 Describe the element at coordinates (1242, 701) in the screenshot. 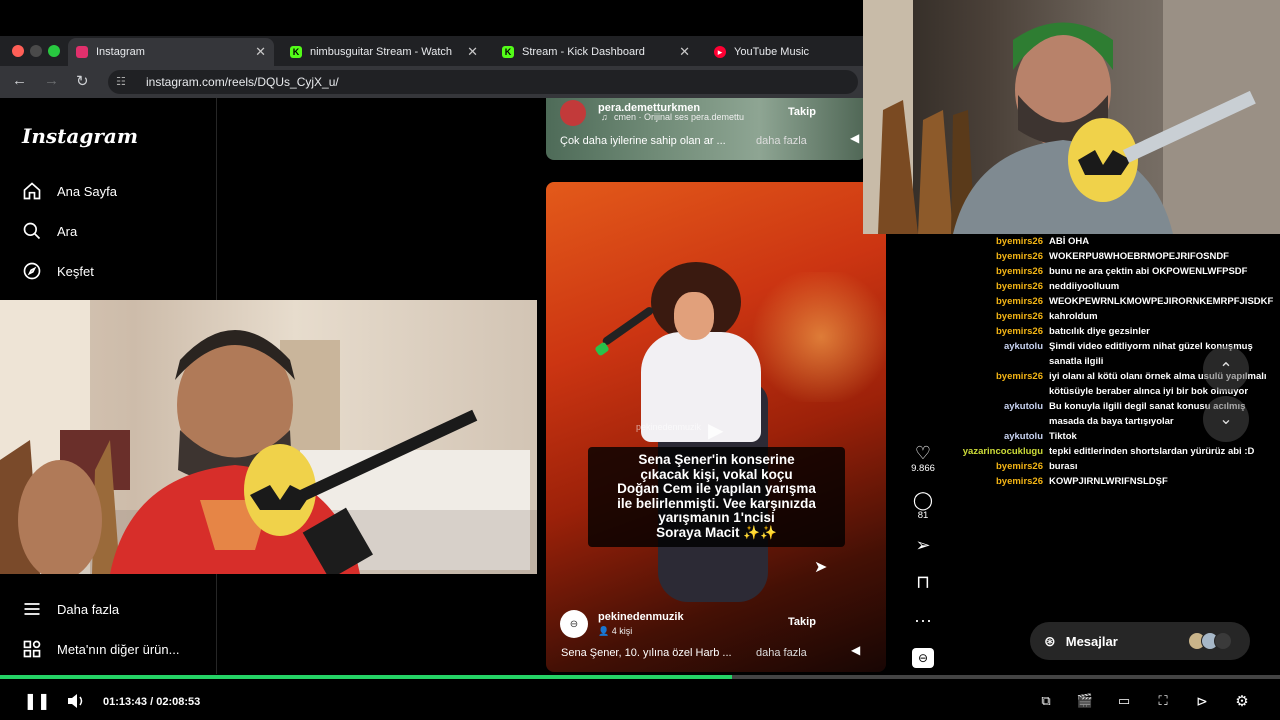

I see `settings-gear-icon: ⚙` at that location.